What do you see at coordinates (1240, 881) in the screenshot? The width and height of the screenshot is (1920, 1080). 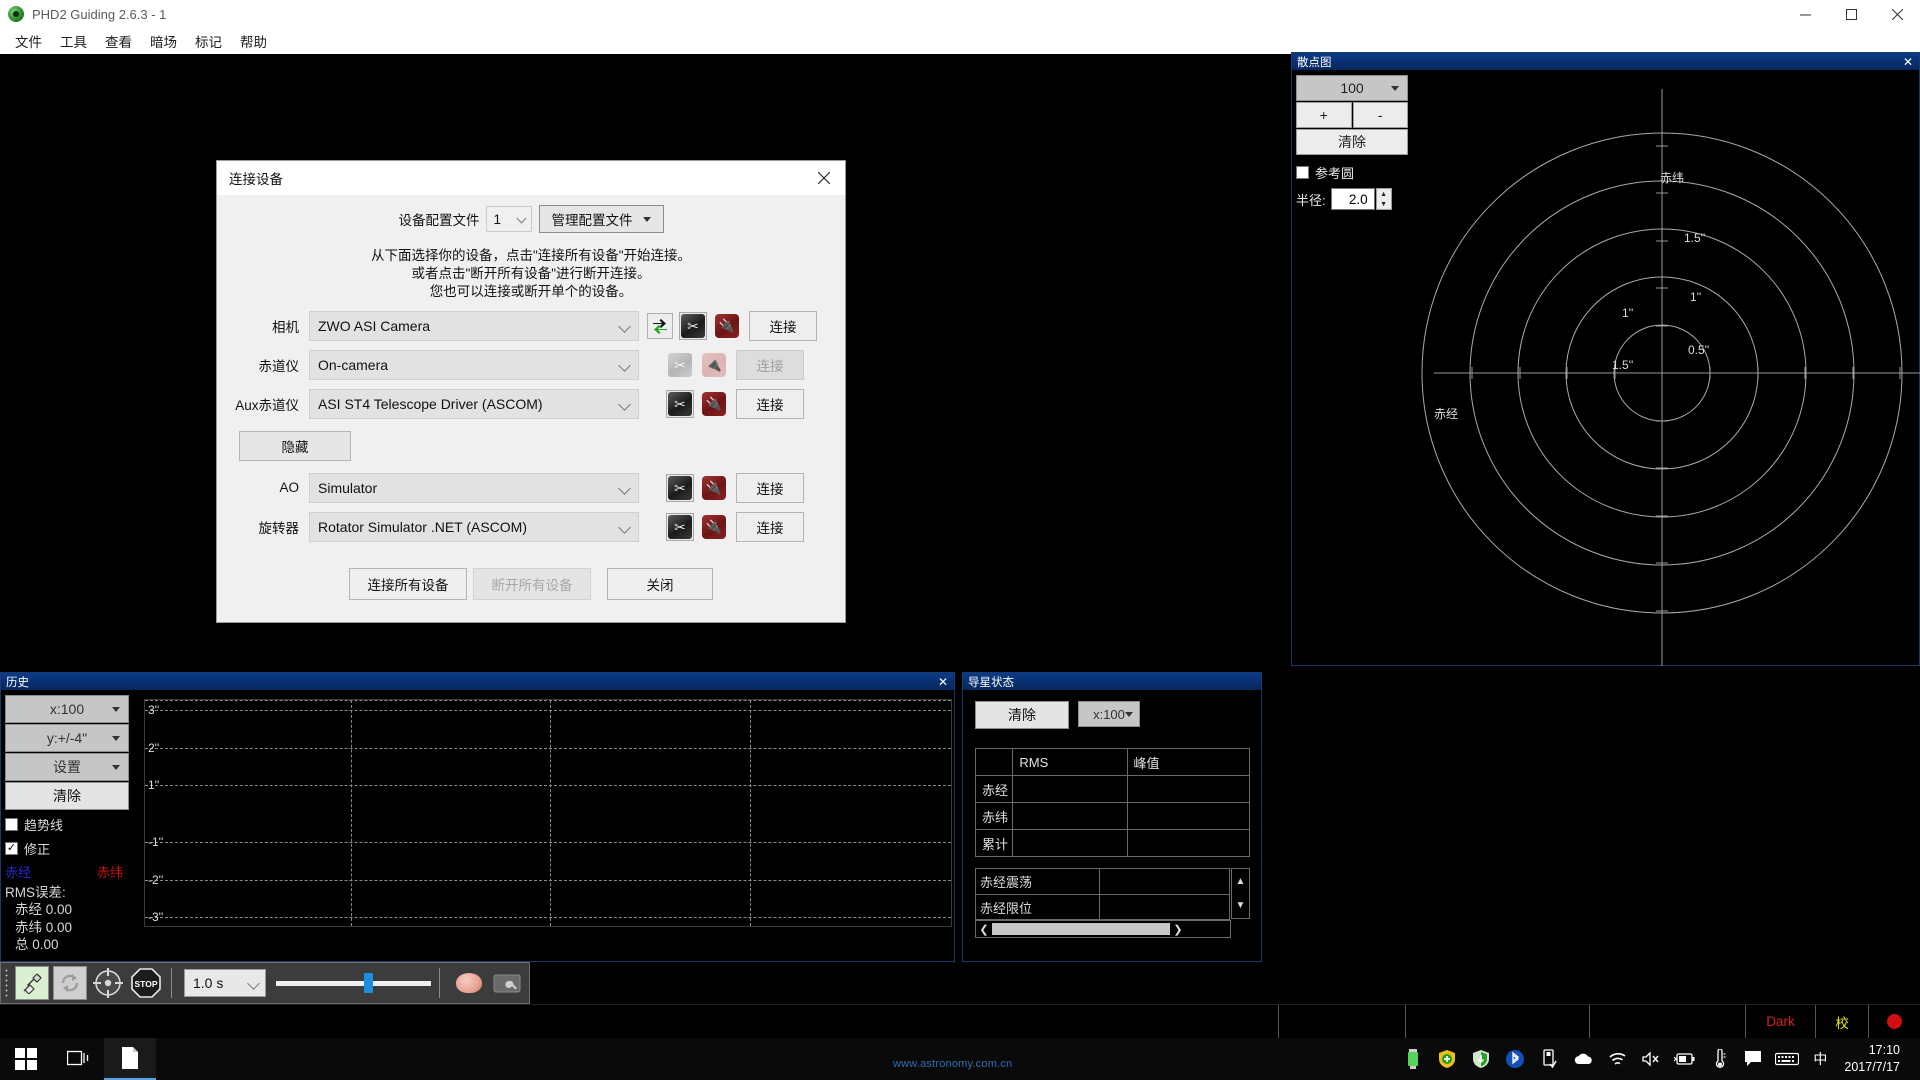 I see `scroll-up-icon: ▲` at bounding box center [1240, 881].